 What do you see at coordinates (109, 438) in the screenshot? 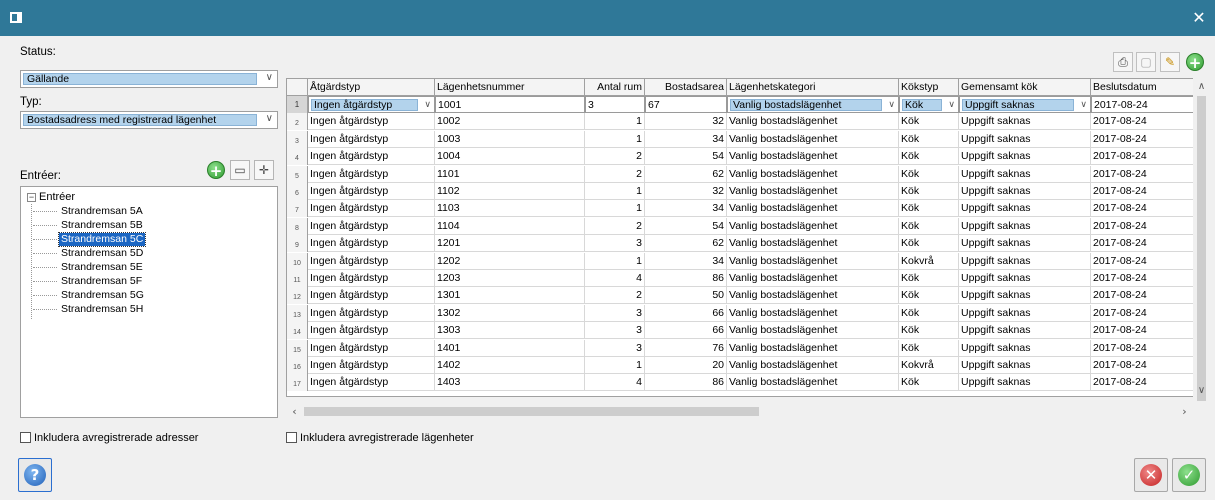
I see `include-addresses-checkbox: Inkludera avregistrerade adresser` at bounding box center [109, 438].